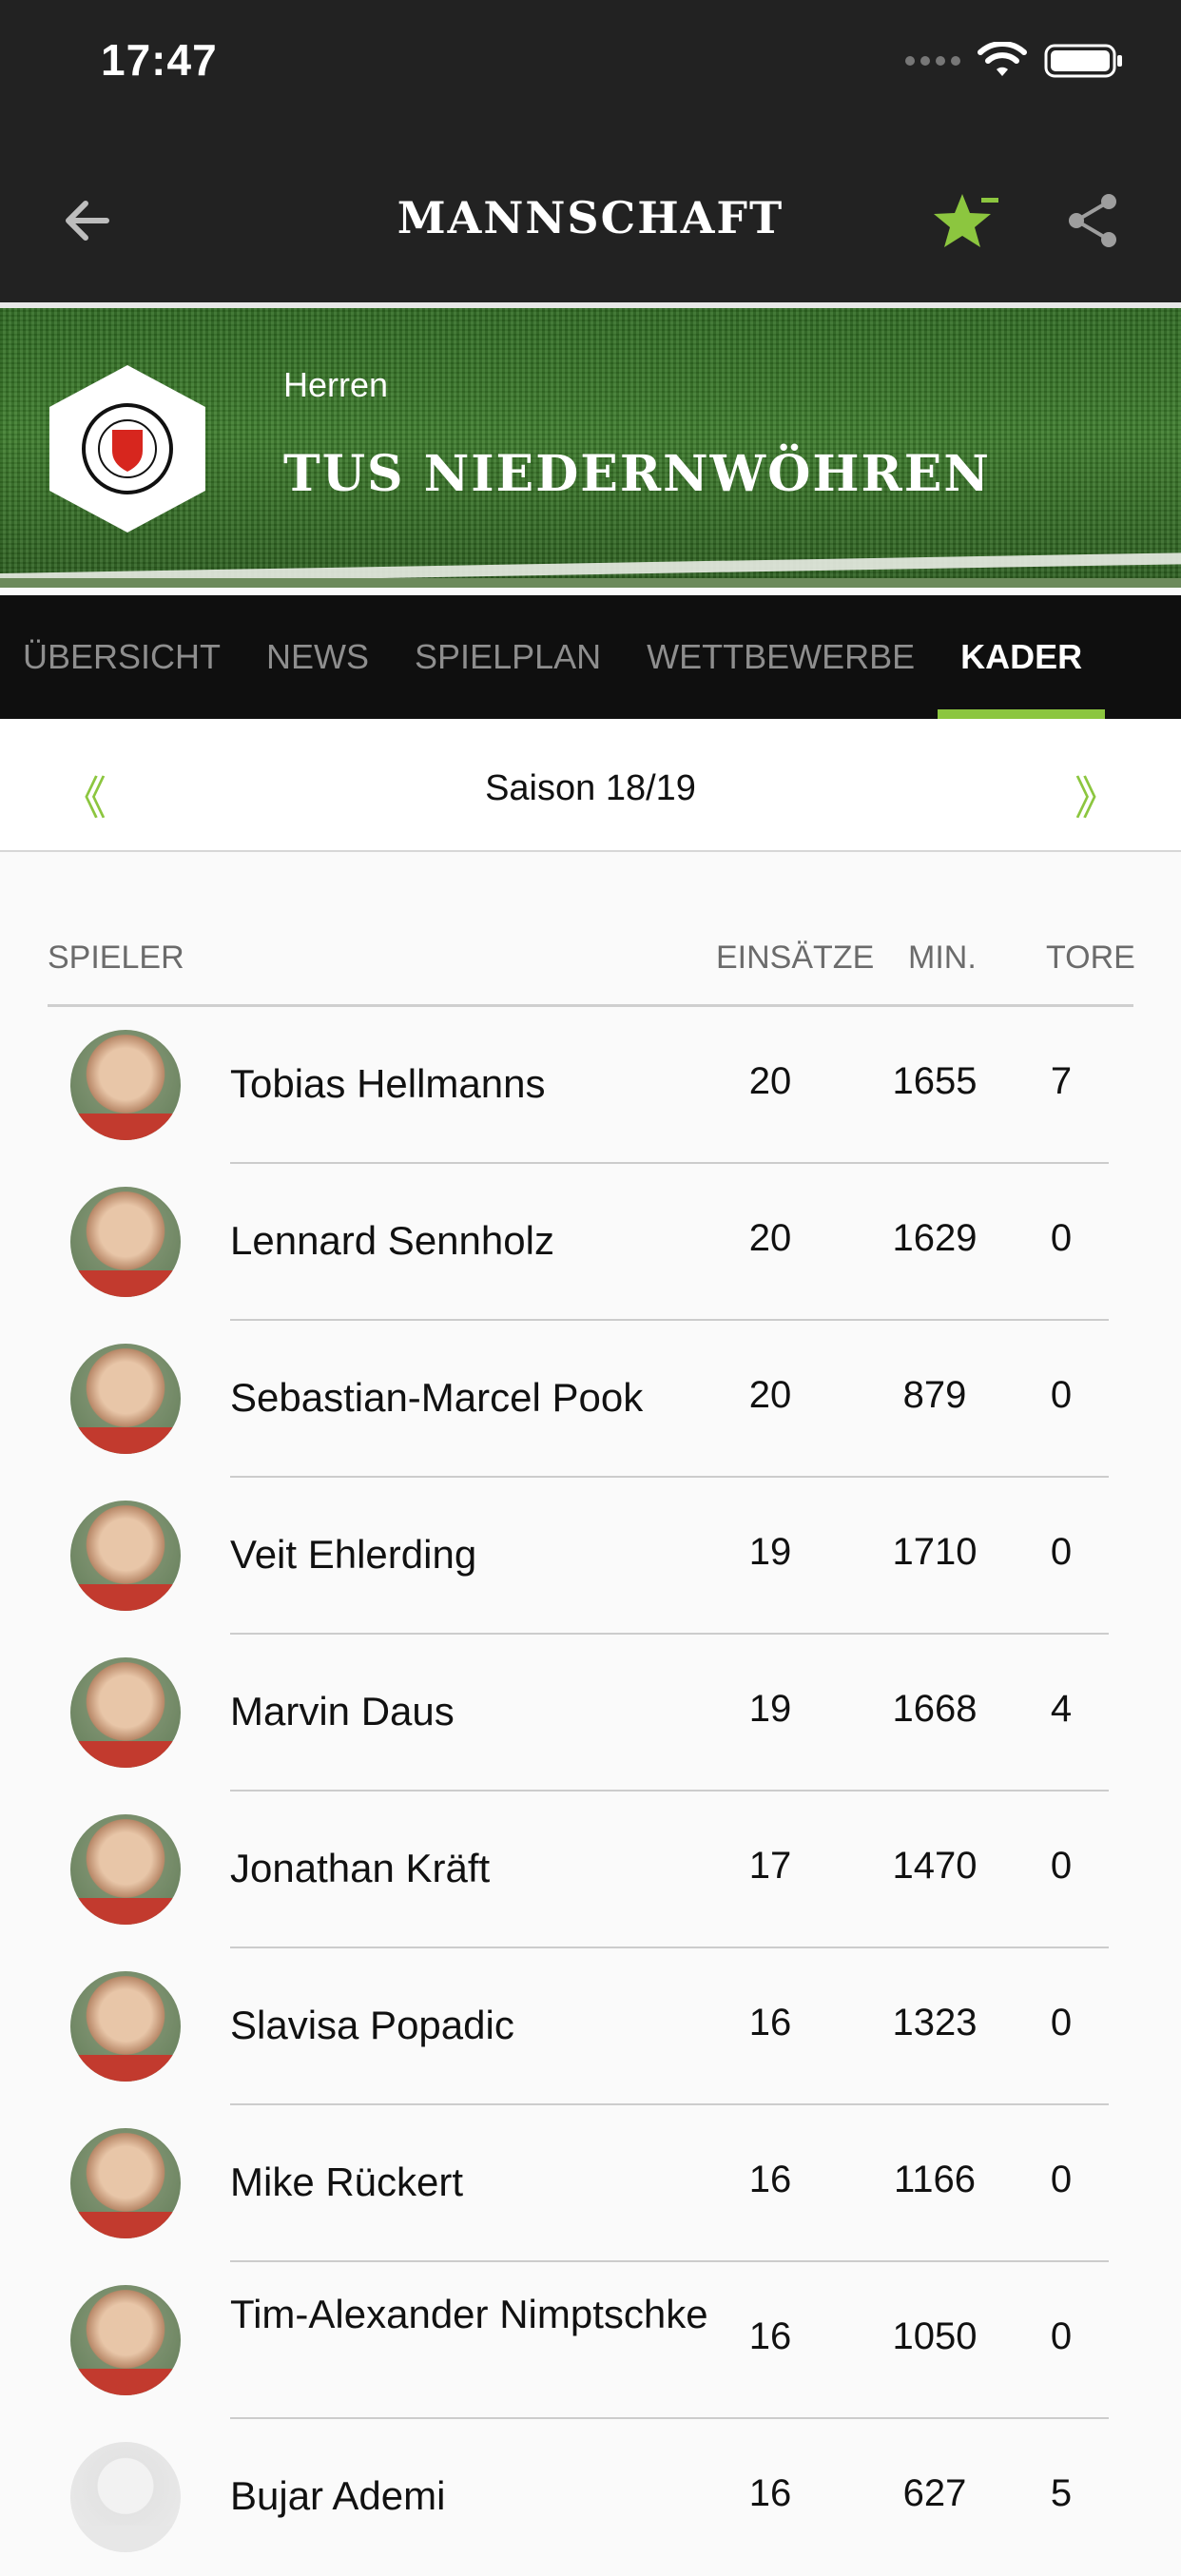  What do you see at coordinates (590, 217) in the screenshot?
I see `page-title: MANNSCHAFT` at bounding box center [590, 217].